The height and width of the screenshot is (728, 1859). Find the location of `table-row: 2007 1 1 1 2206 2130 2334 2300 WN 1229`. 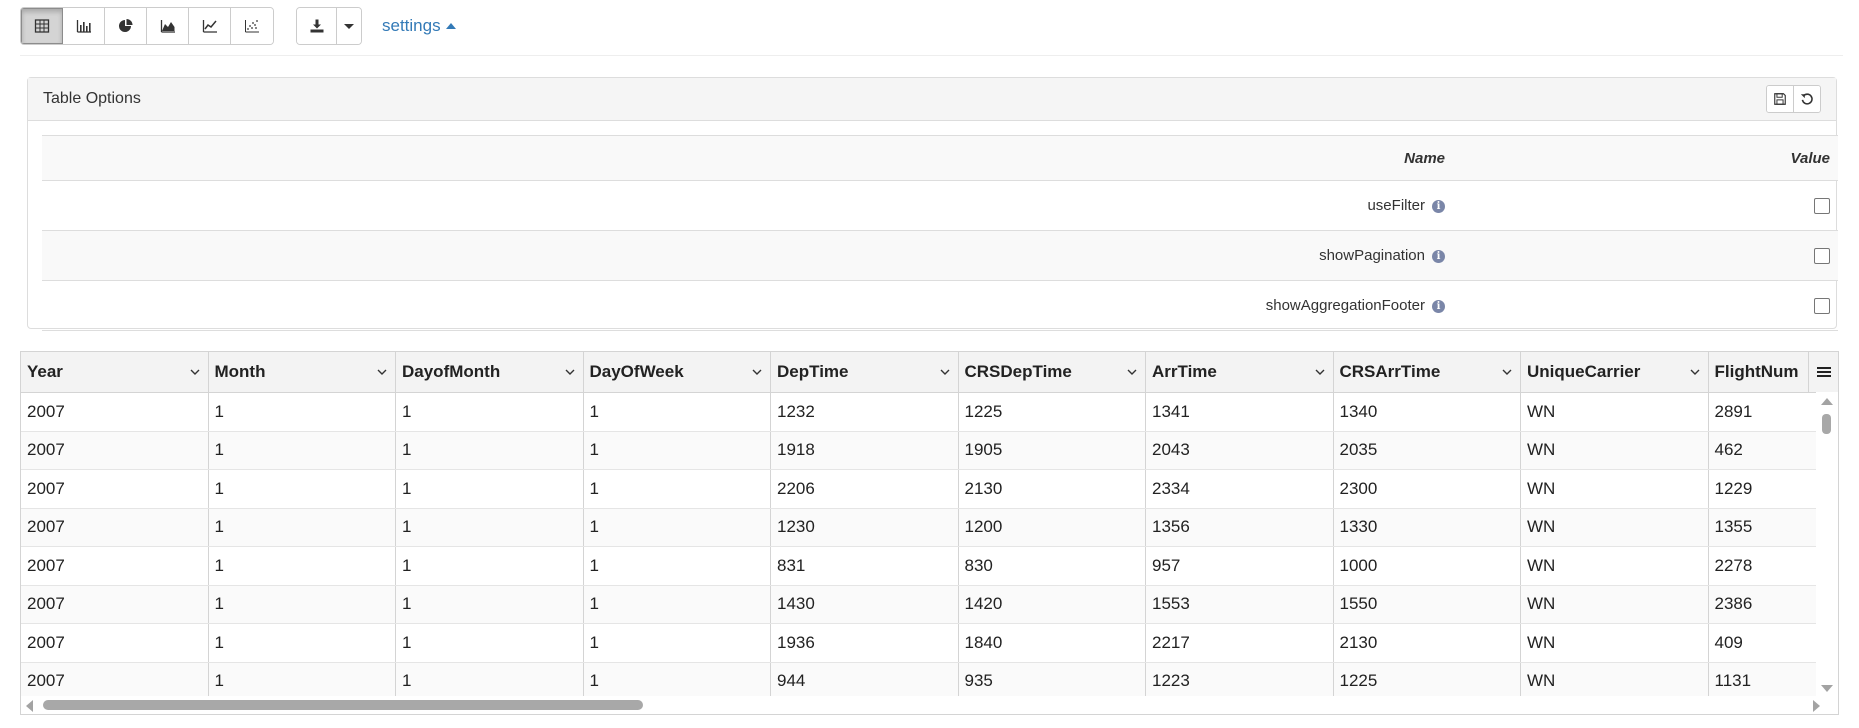

table-row: 2007 1 1 1 2206 2130 2334 2300 WN 1229 is located at coordinates (929, 489).